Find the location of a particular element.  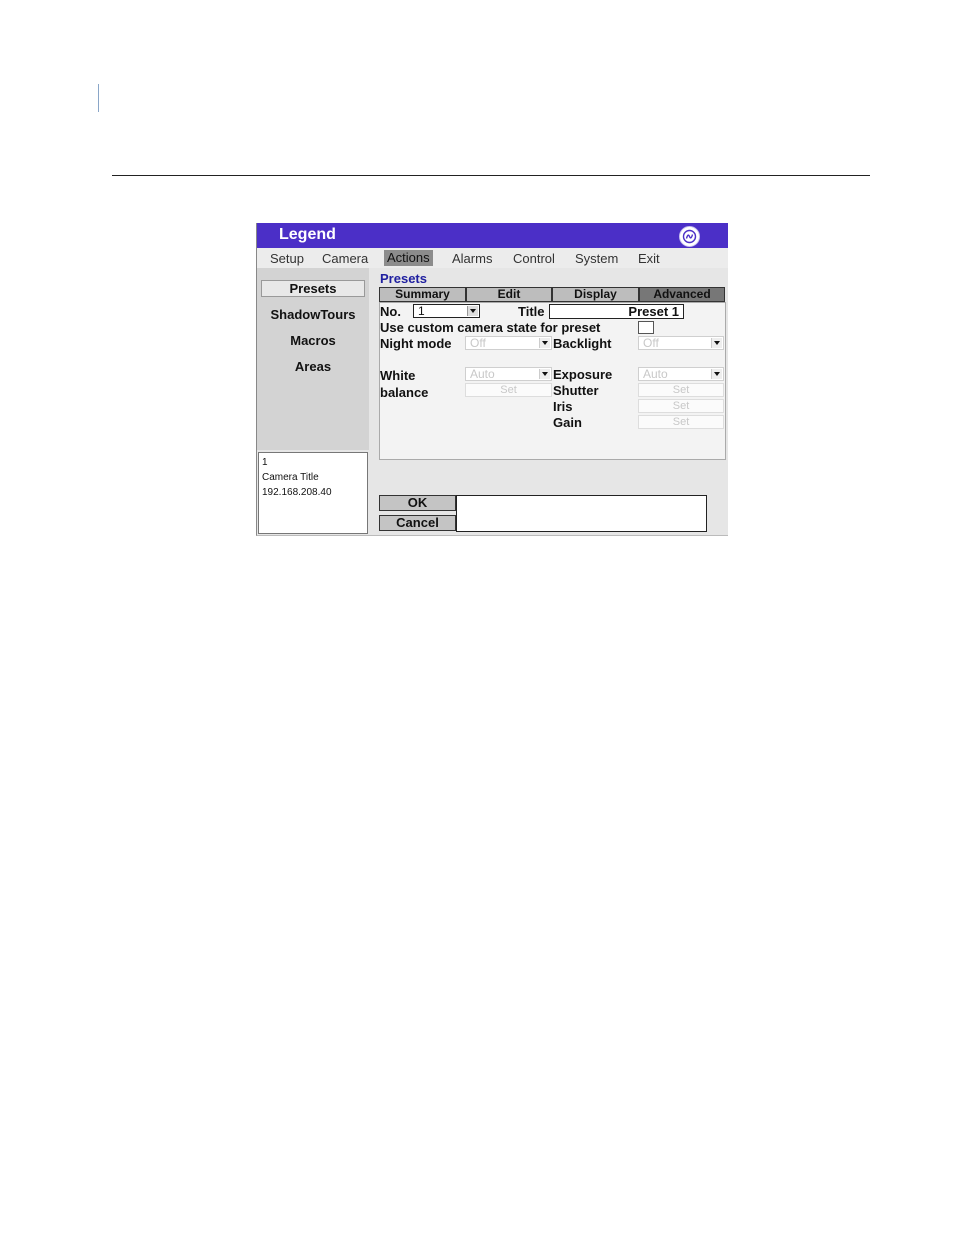

white-label: White is located at coordinates (398, 375).